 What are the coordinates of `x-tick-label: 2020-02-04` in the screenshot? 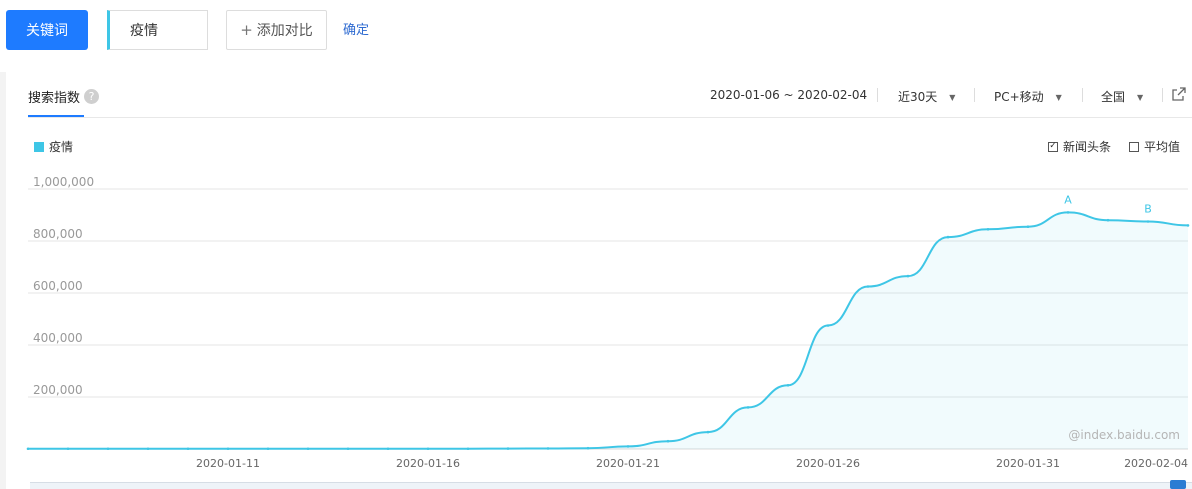 It's located at (1156, 463).